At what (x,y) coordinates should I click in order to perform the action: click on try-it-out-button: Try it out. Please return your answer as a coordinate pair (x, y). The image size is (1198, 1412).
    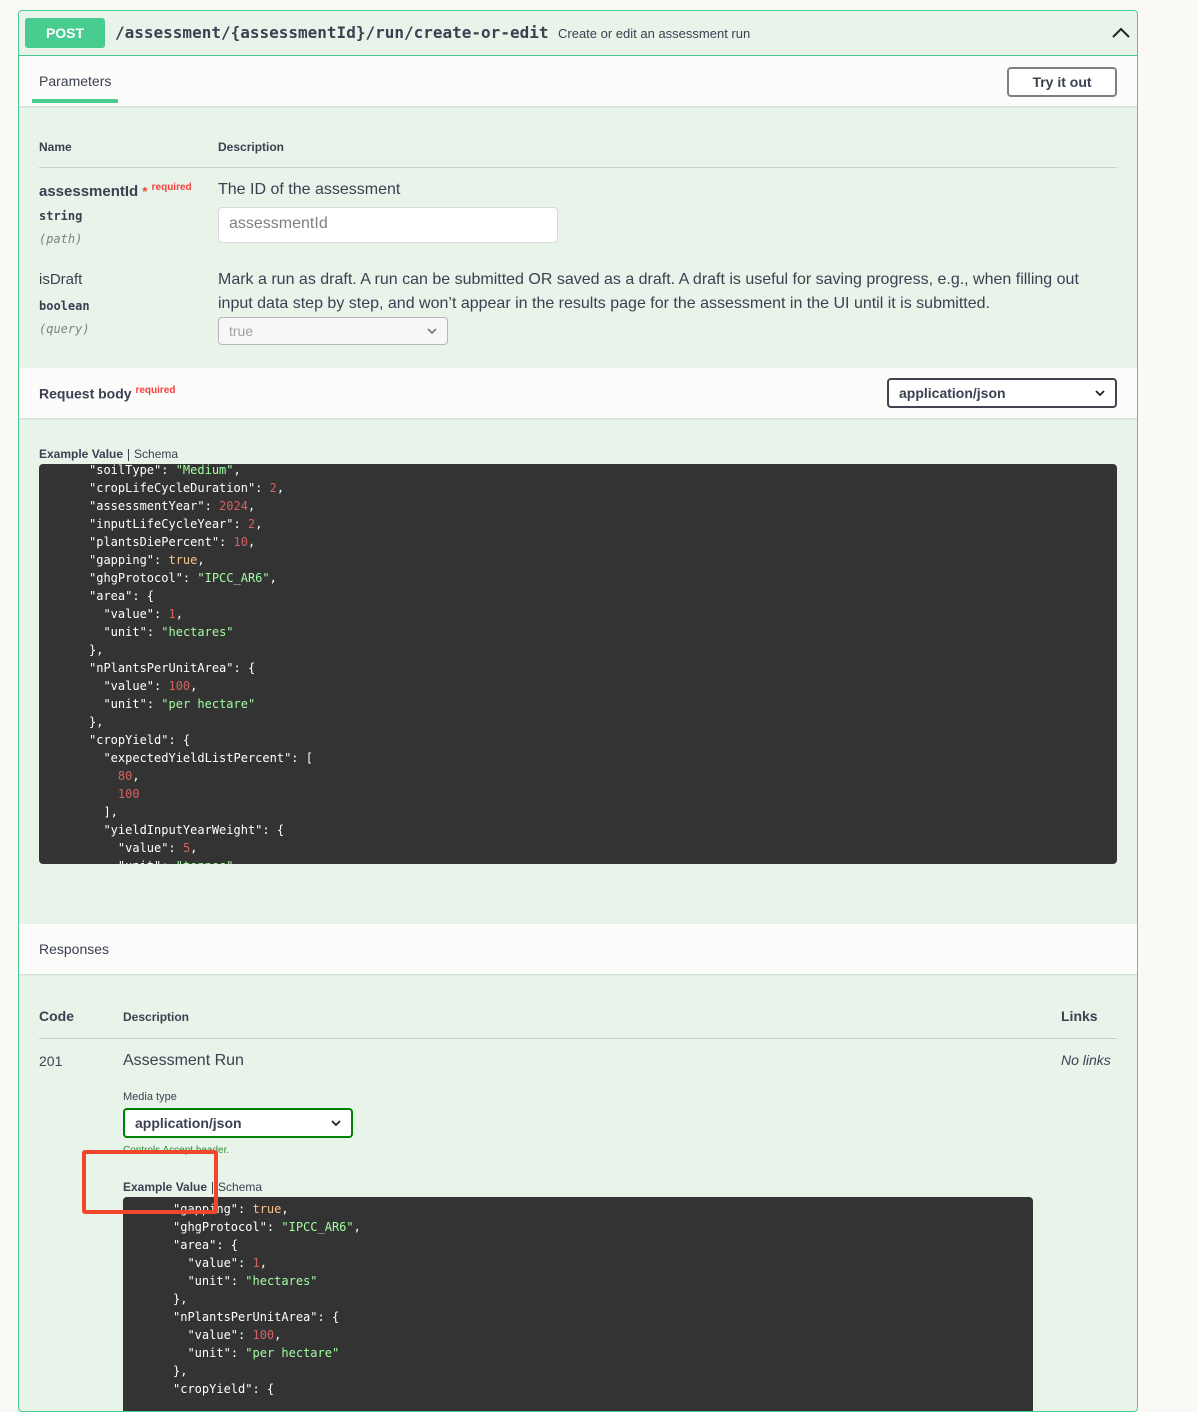
    Looking at the image, I should click on (1062, 82).